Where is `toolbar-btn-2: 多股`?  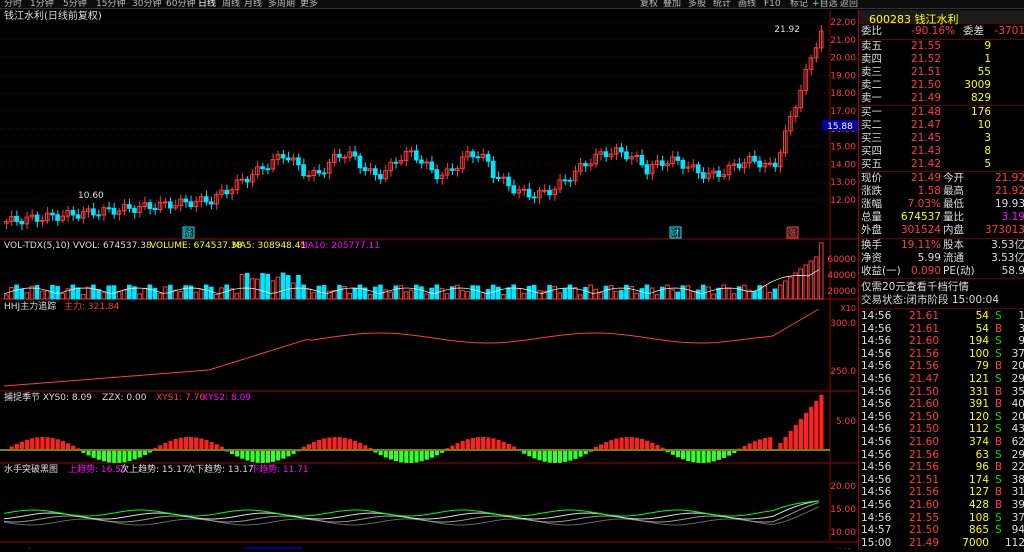
toolbar-btn-2: 多股 is located at coordinates (697, 4).